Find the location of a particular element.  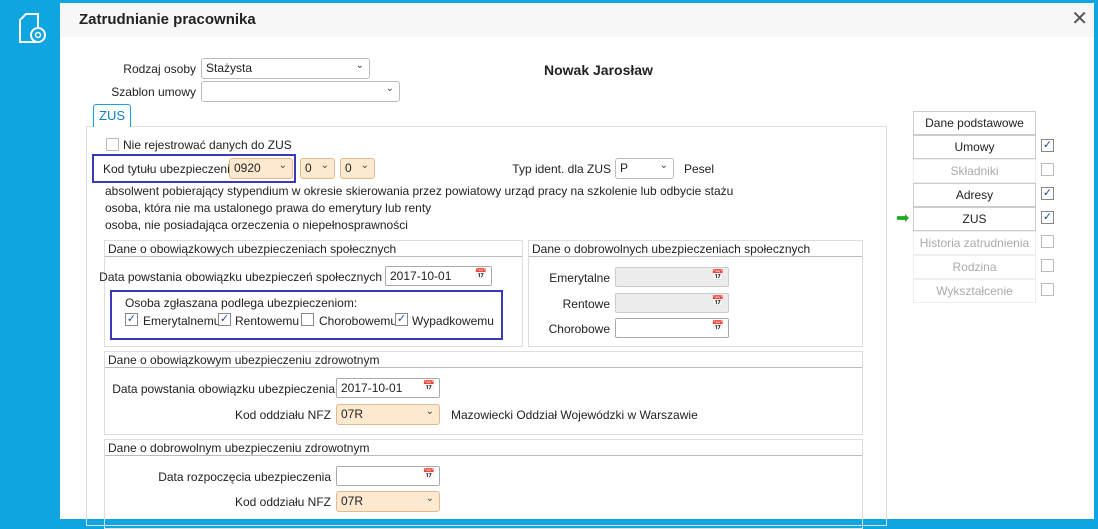

nav-label: Składniki is located at coordinates (974, 171).